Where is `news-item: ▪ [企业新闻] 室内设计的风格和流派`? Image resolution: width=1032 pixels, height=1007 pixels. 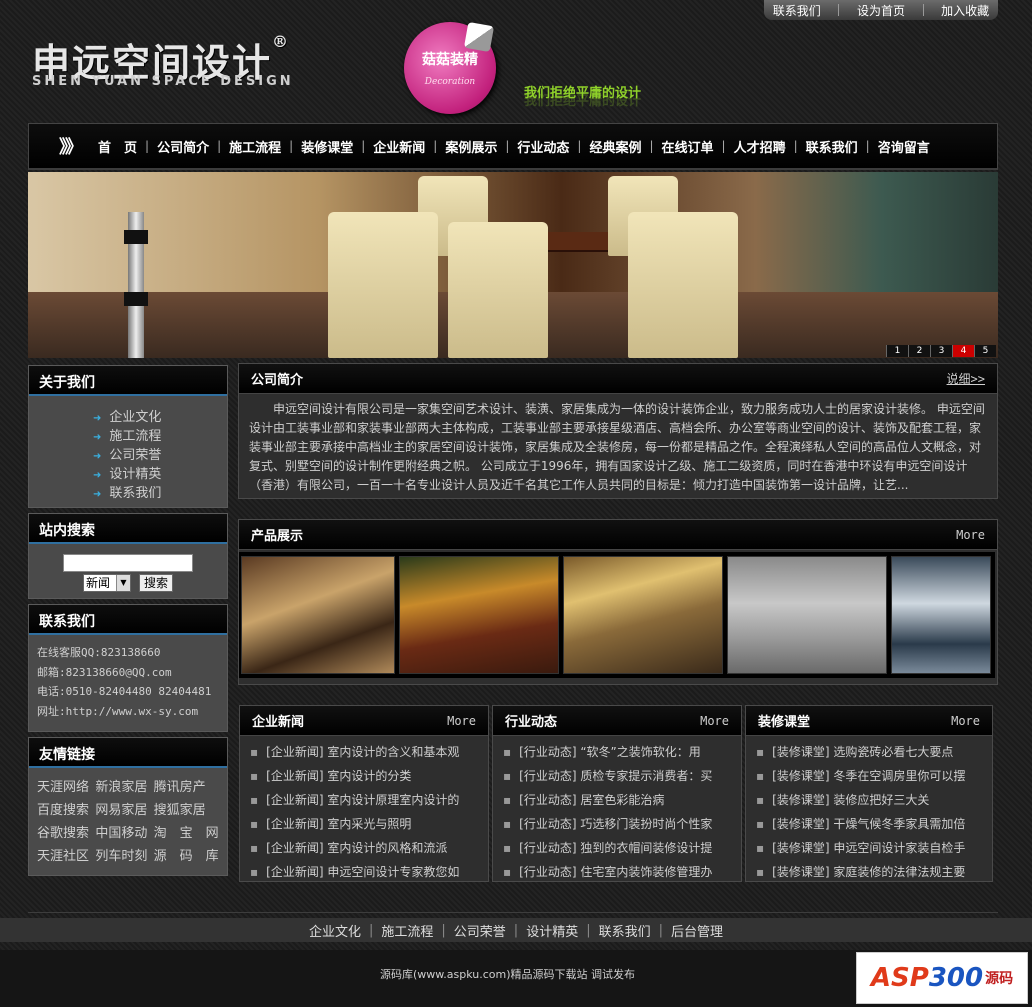
news-item: ▪ [企业新闻] 室内设计的风格和流派 is located at coordinates (364, 848).